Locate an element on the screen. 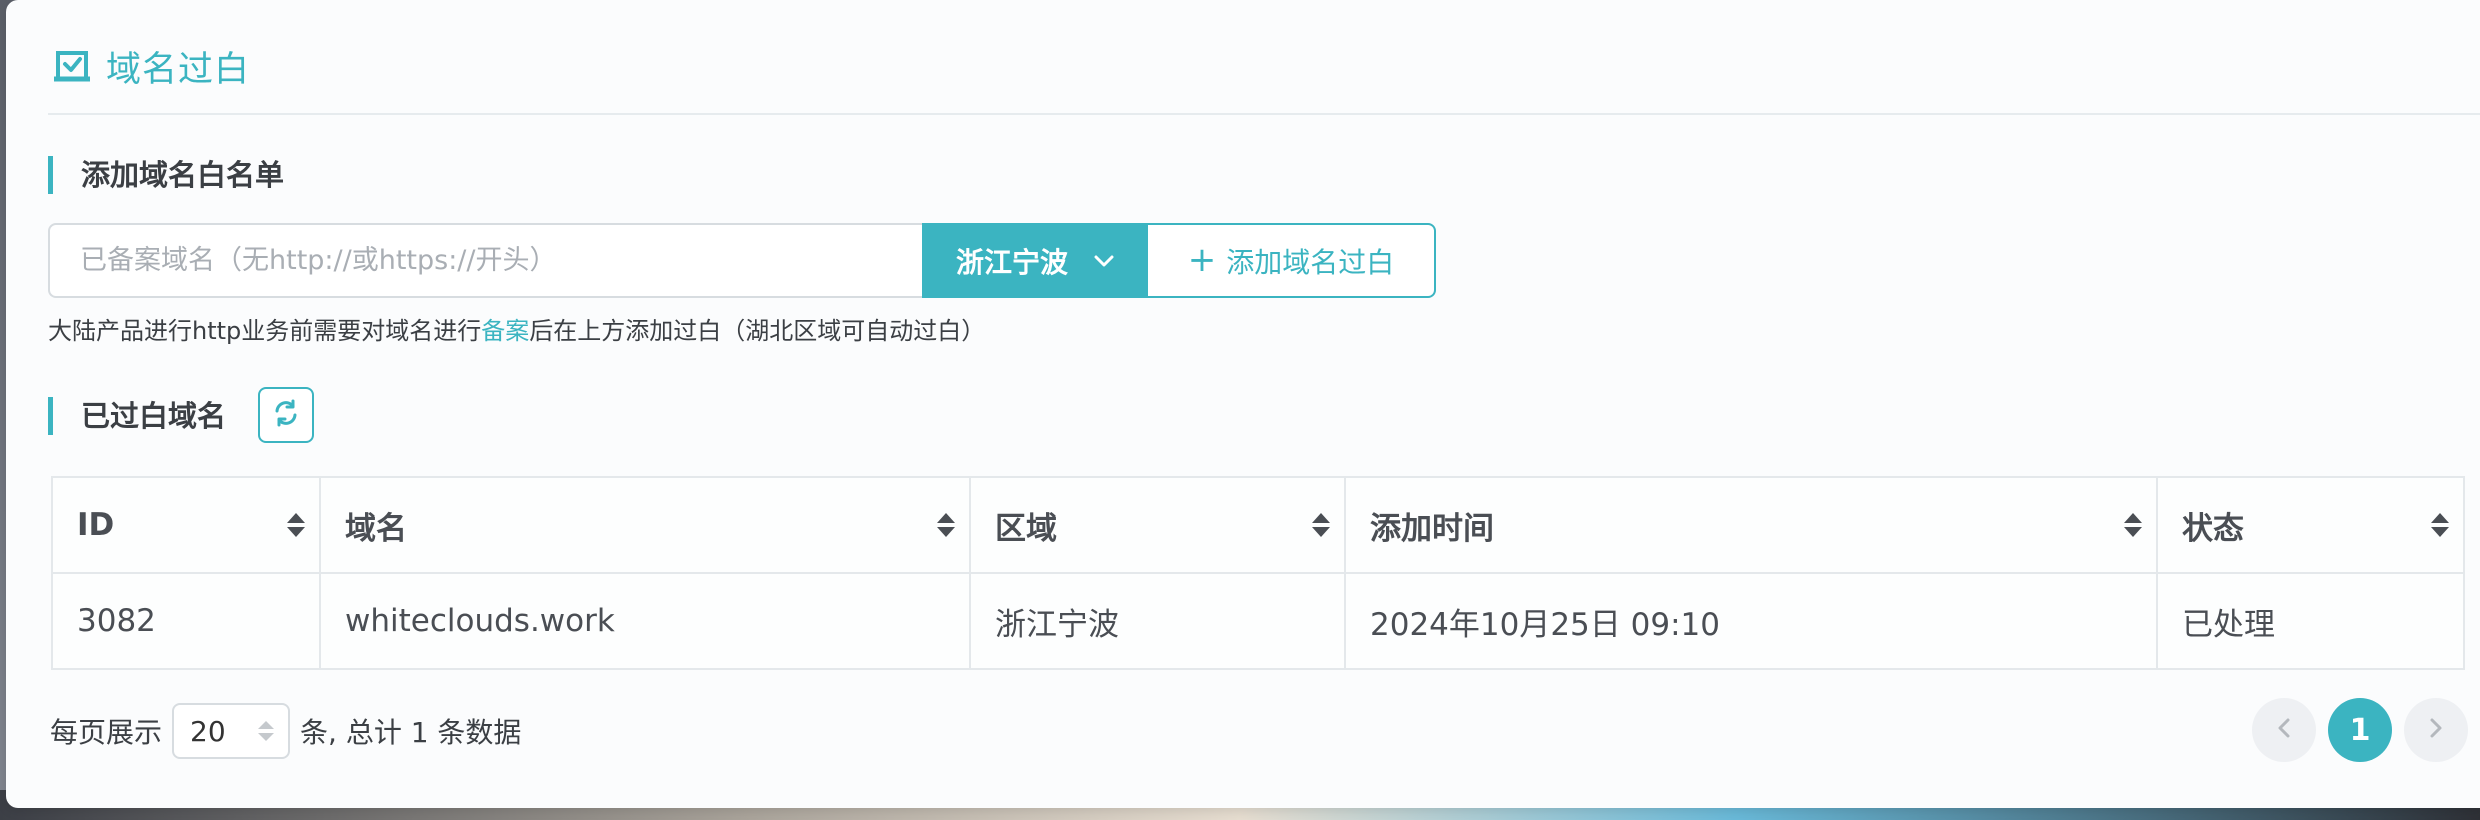  prev-page-button is located at coordinates (2284, 730).